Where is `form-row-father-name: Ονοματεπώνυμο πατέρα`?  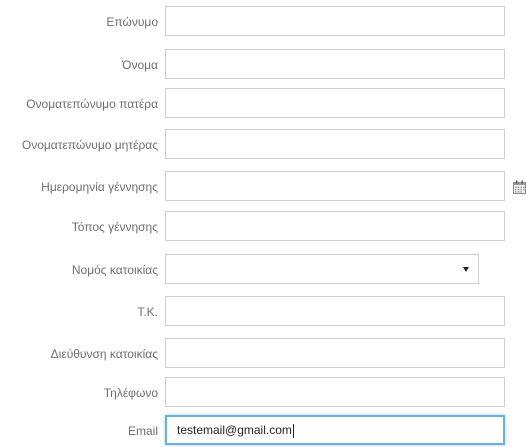
form-row-father-name: Ονοματεπώνυμο πατέρα is located at coordinates (263, 104).